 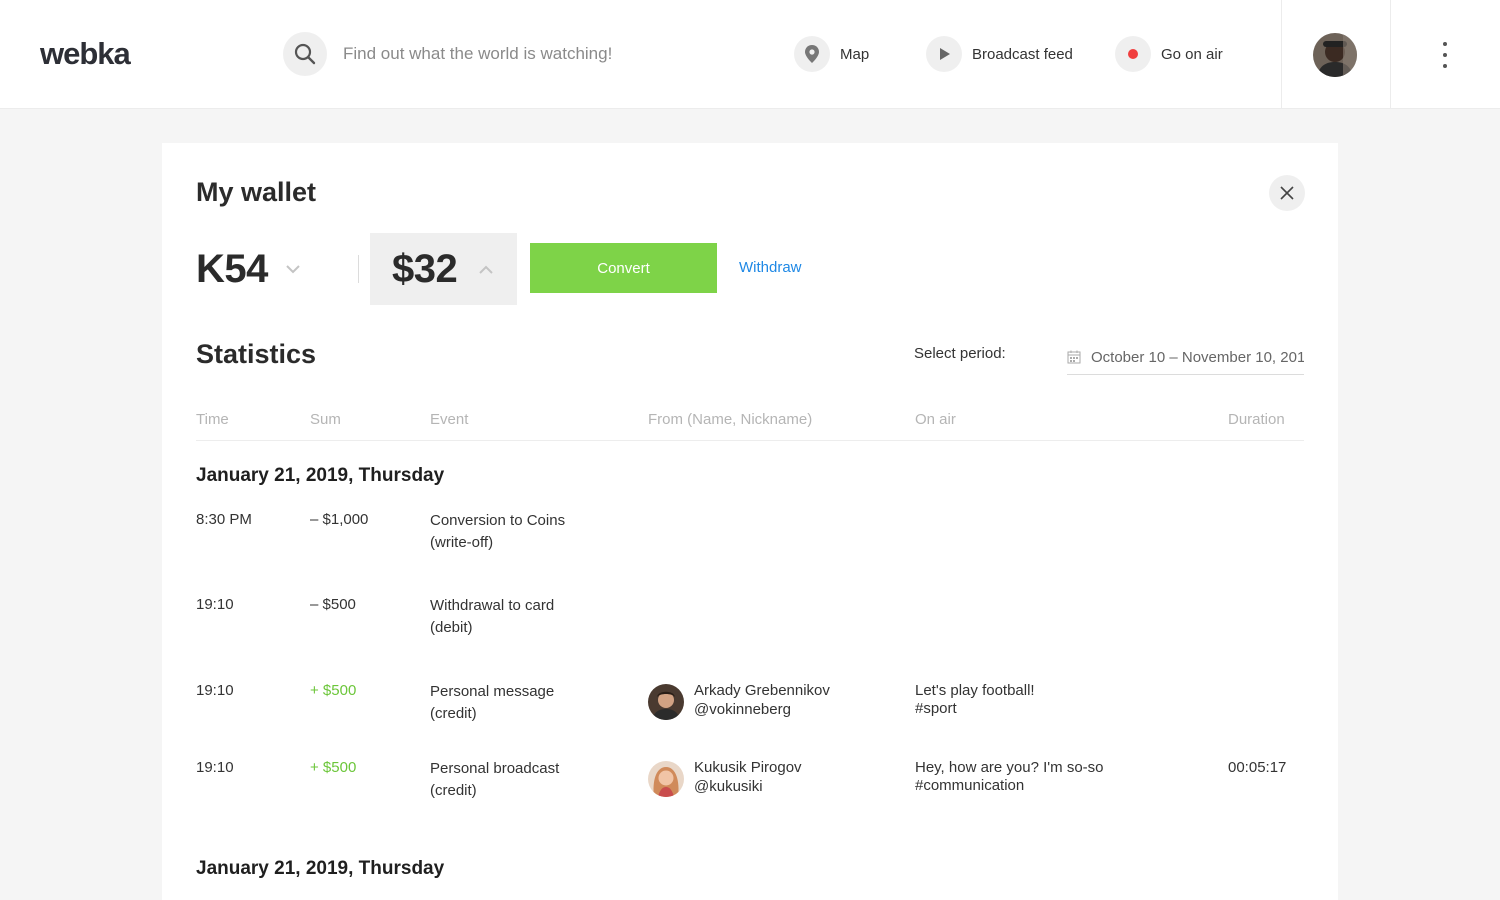 What do you see at coordinates (462, 542) in the screenshot?
I see `row-event-type: (write-off)` at bounding box center [462, 542].